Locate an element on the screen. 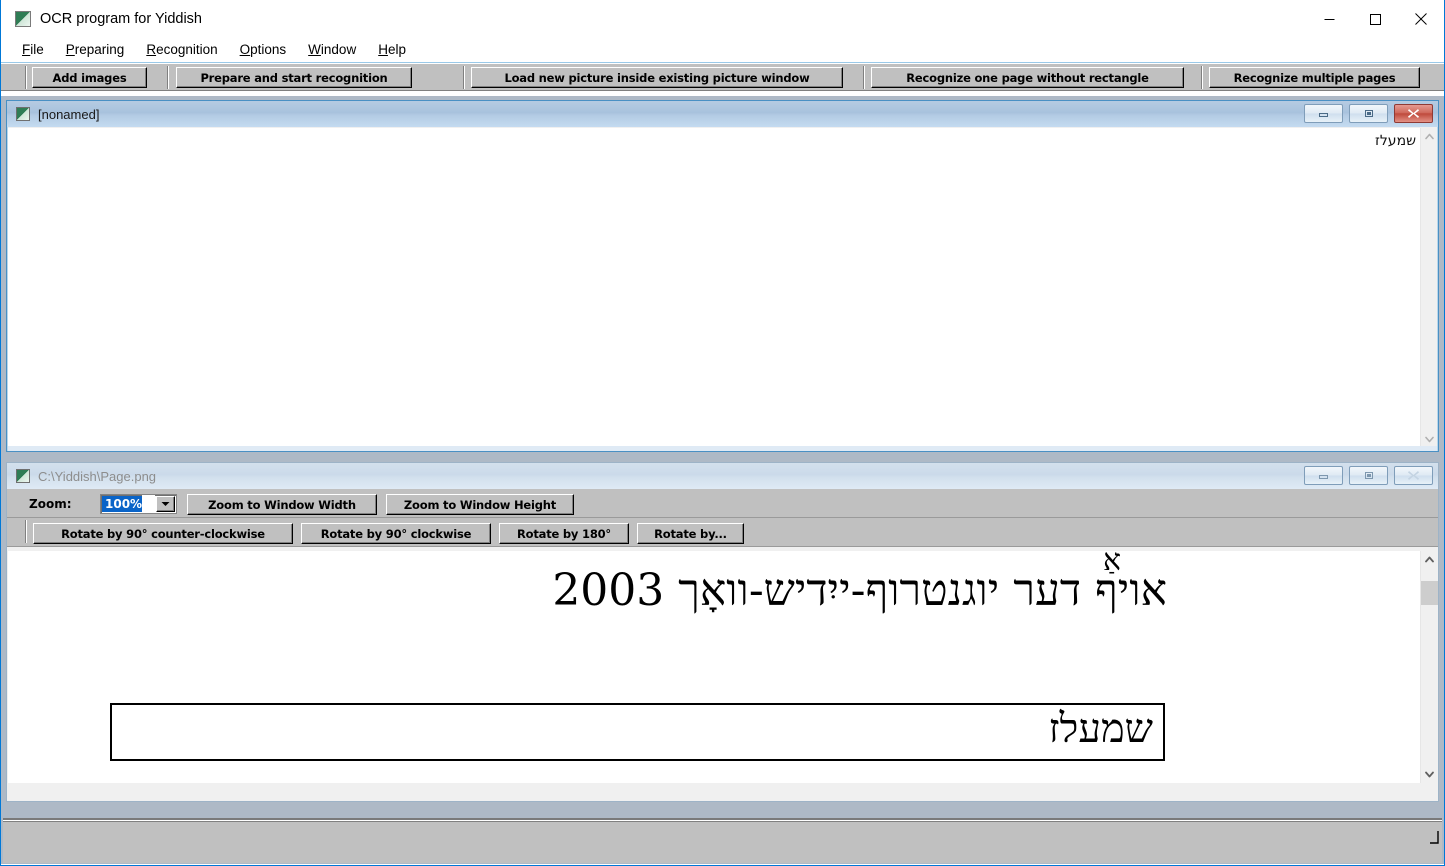 The image size is (1445, 866). rotate-90-clockwise-button: Rotate by 90° clockwise is located at coordinates (396, 533).